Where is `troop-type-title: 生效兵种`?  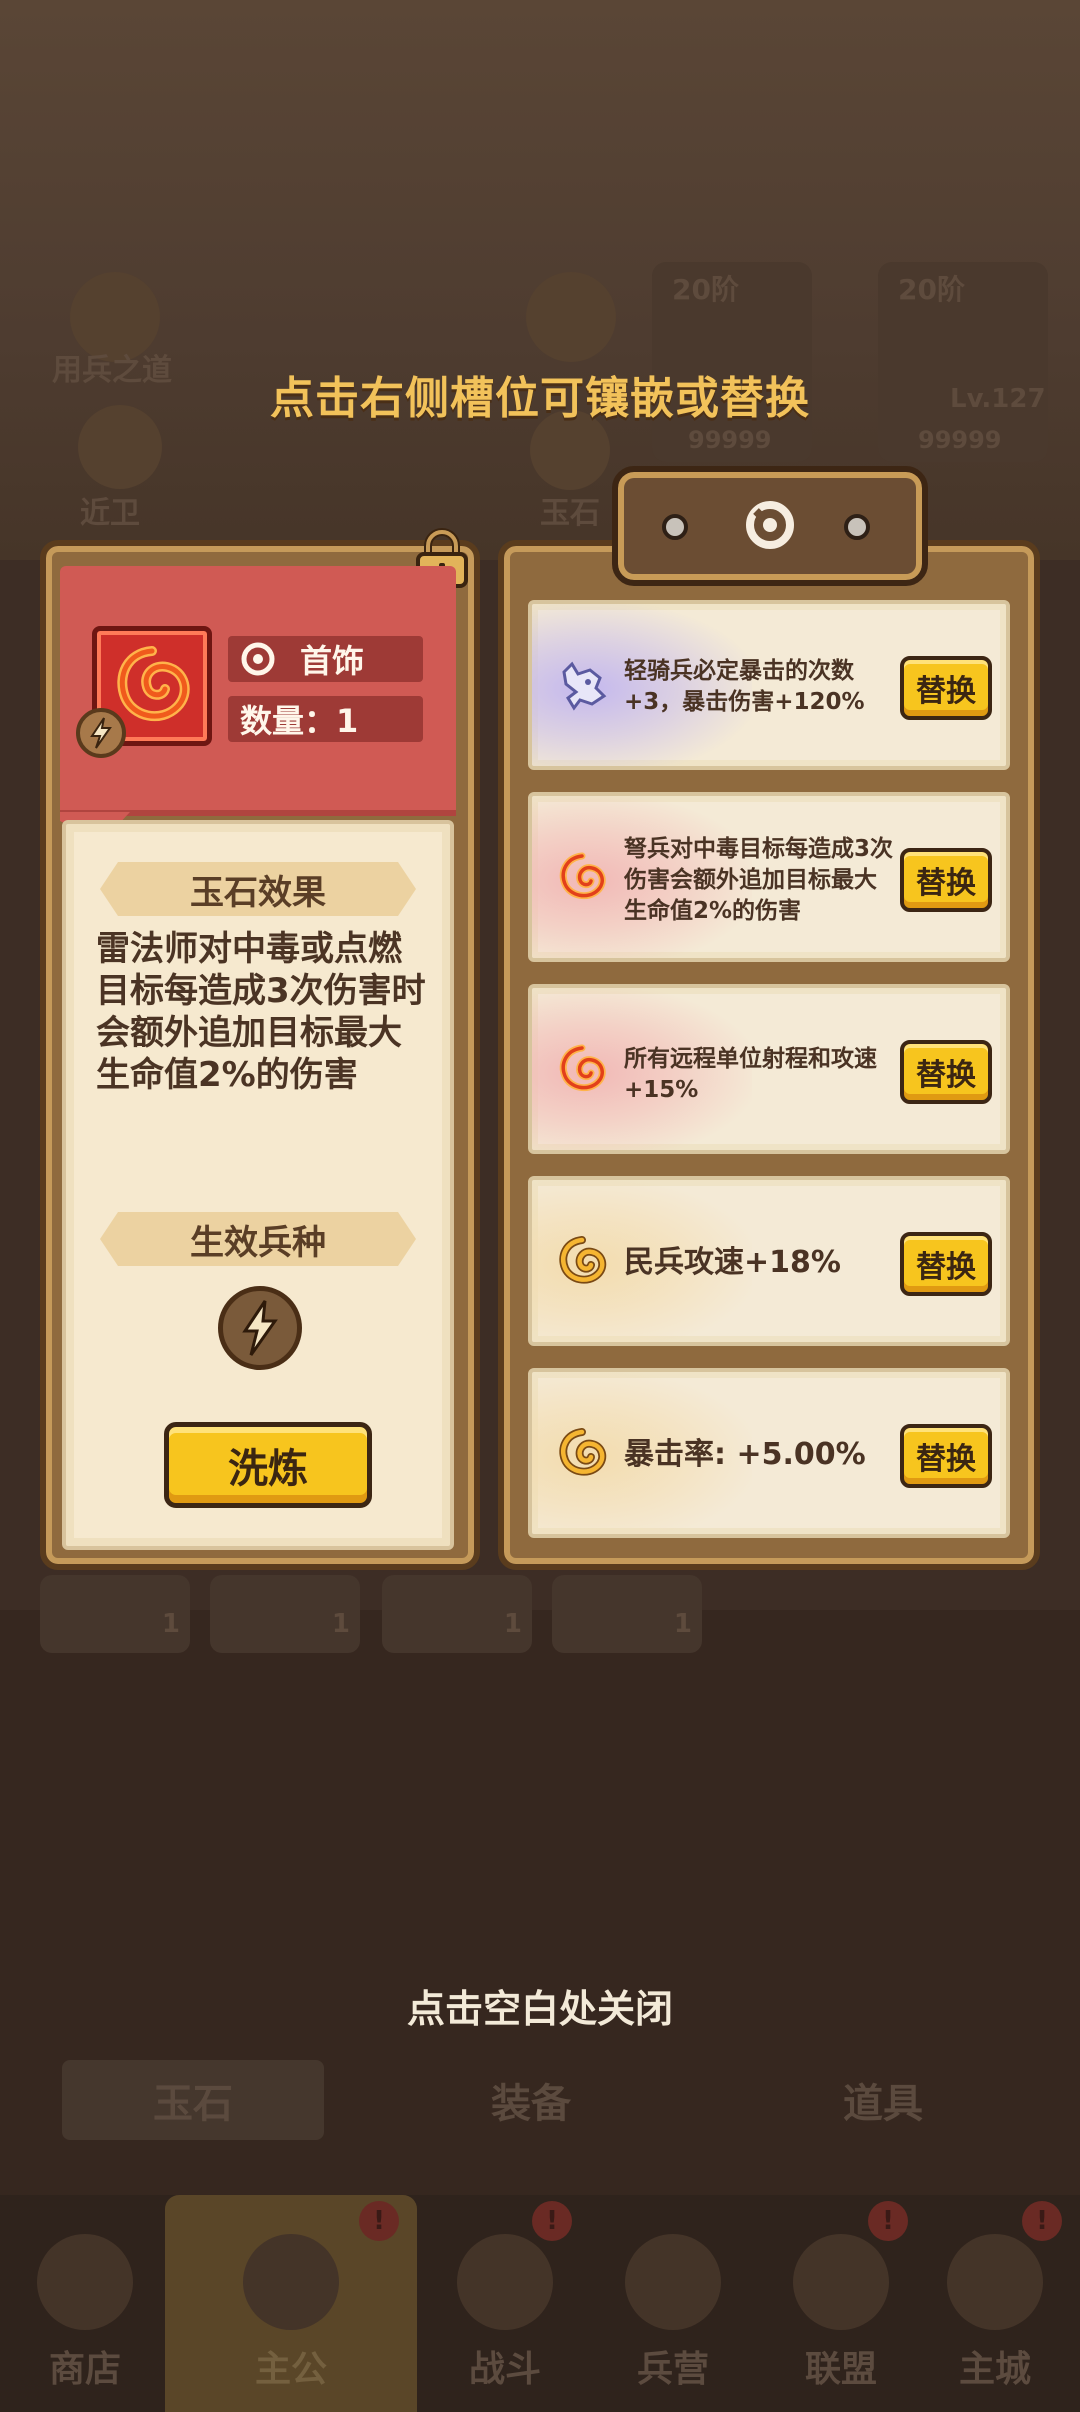 troop-type-title: 生效兵种 is located at coordinates (258, 1239).